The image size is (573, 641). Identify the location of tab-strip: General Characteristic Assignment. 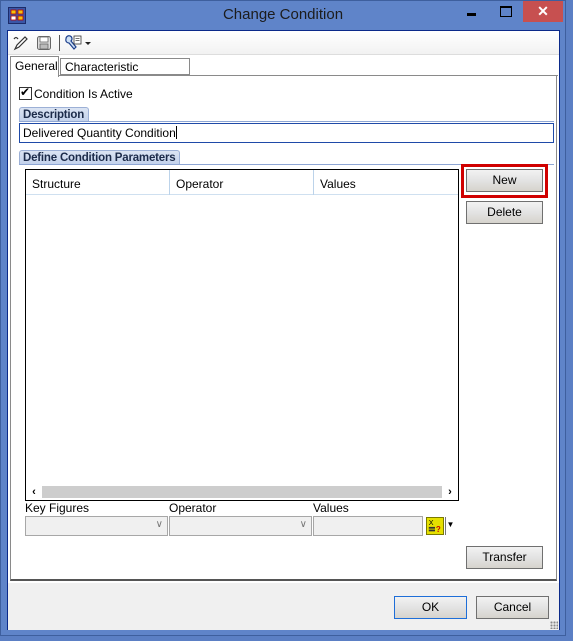
(283, 72).